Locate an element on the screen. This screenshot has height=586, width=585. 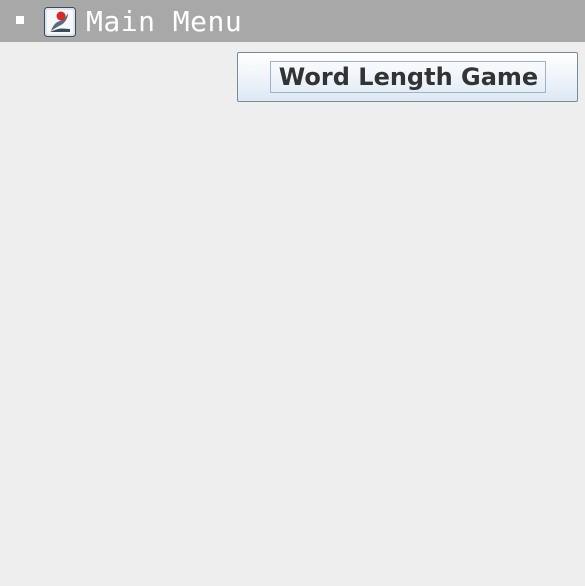
word-length-game-button: Word Length Game is located at coordinates (407, 77).